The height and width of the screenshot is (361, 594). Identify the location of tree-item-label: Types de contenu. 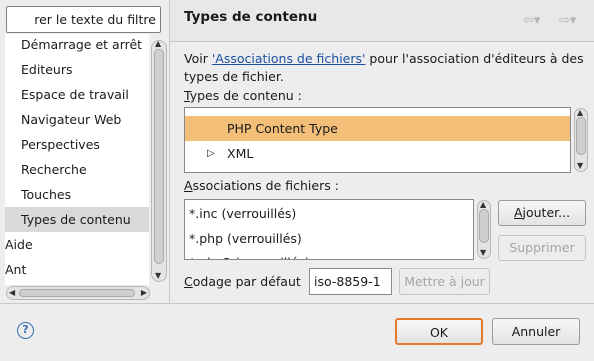
(76, 219).